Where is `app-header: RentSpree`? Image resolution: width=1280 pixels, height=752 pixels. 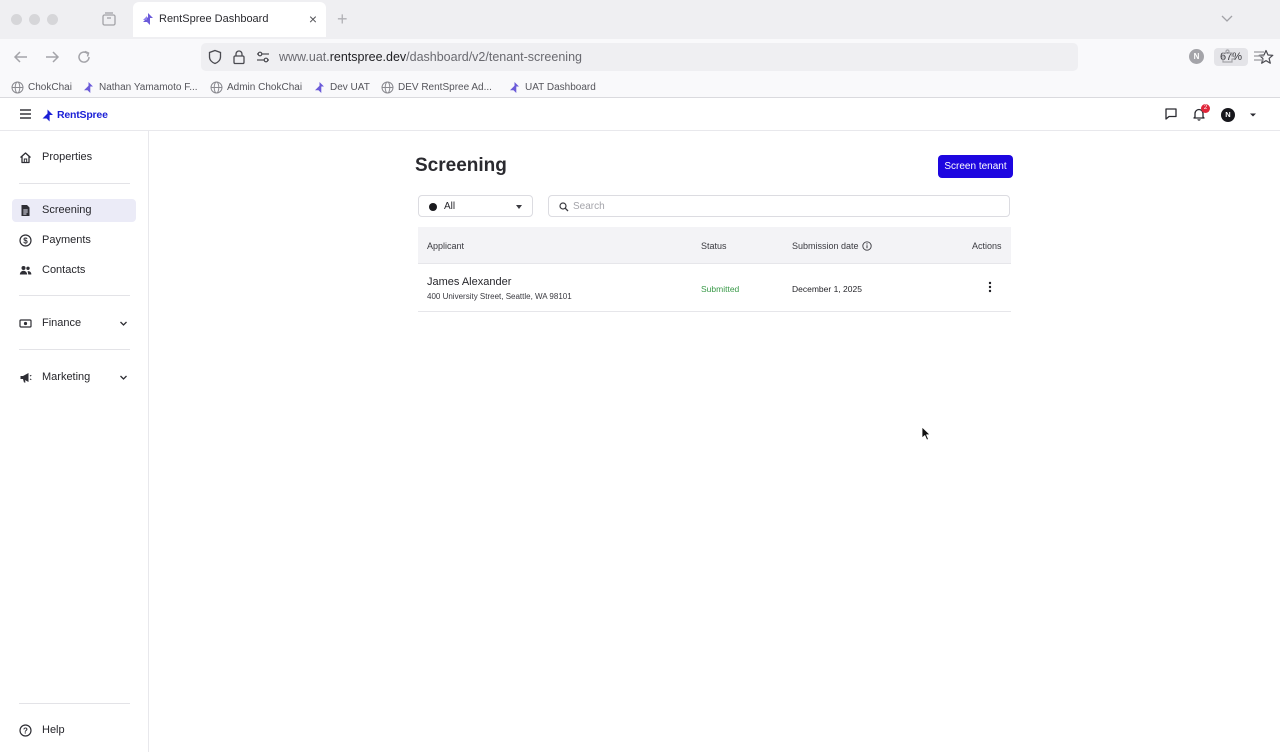
app-header: RentSpree is located at coordinates (640, 115).